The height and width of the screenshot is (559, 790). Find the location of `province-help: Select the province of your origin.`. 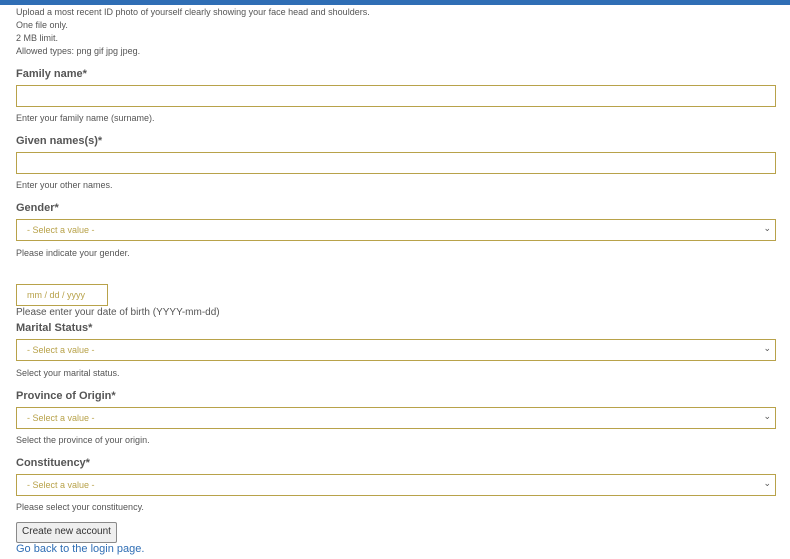

province-help: Select the province of your origin. is located at coordinates (83, 440).